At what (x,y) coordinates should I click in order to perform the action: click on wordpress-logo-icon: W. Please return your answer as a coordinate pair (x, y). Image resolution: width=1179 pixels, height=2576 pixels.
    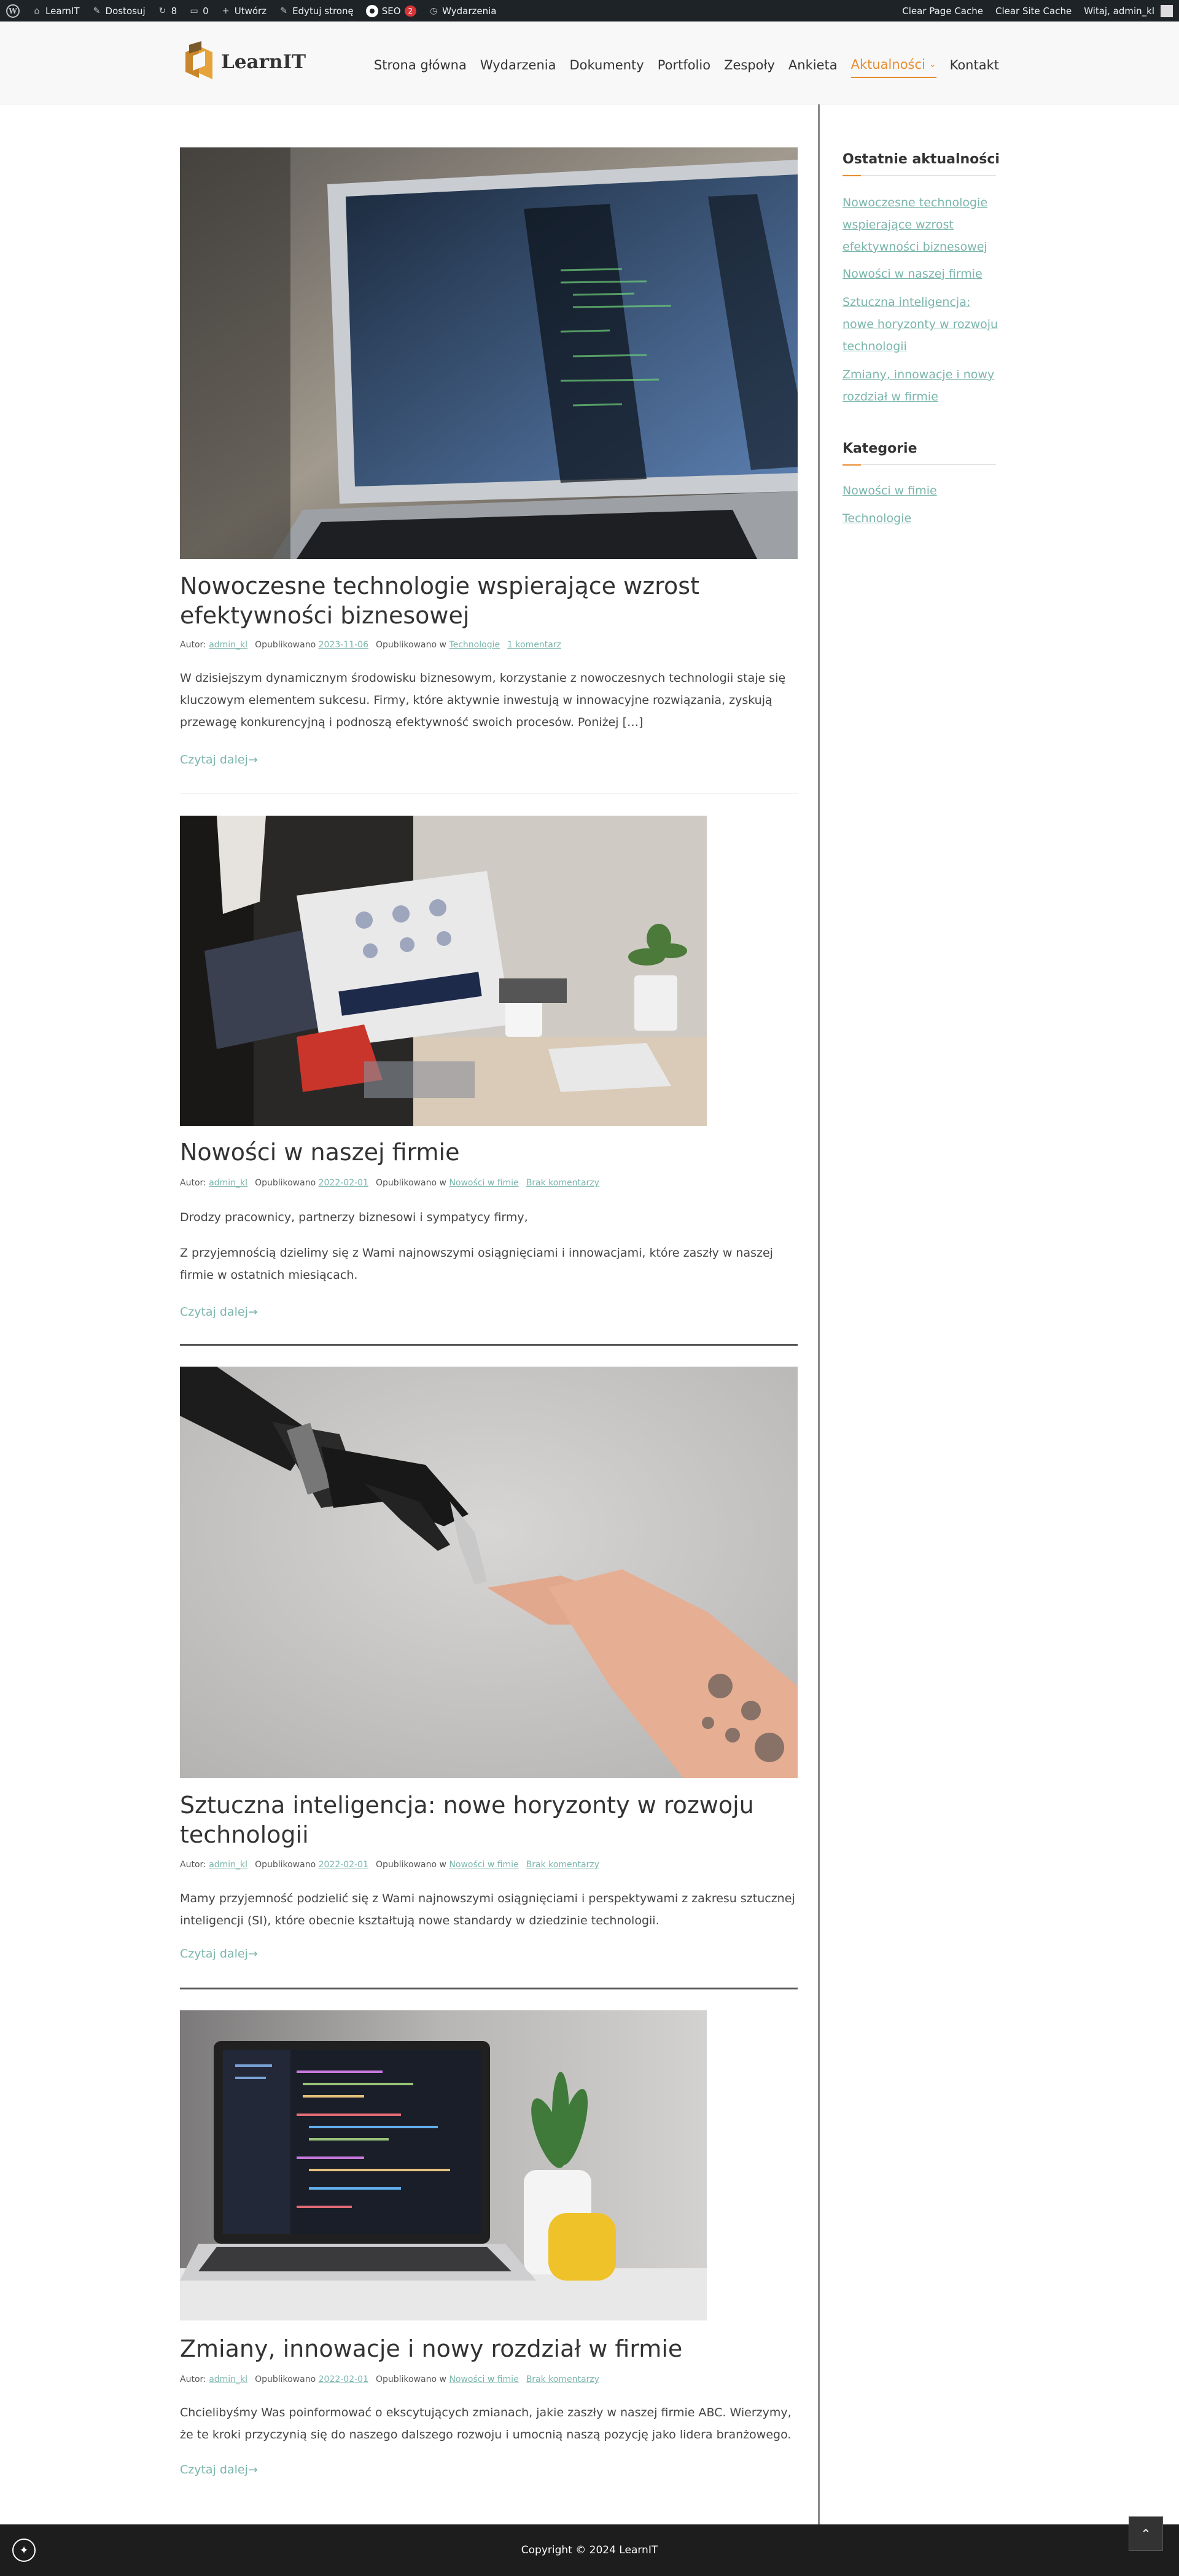
    Looking at the image, I should click on (13, 11).